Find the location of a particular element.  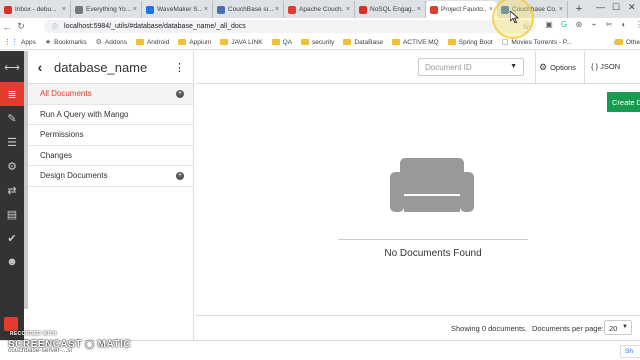

bookmark-item: Spring Boot is located at coordinates (470, 42).